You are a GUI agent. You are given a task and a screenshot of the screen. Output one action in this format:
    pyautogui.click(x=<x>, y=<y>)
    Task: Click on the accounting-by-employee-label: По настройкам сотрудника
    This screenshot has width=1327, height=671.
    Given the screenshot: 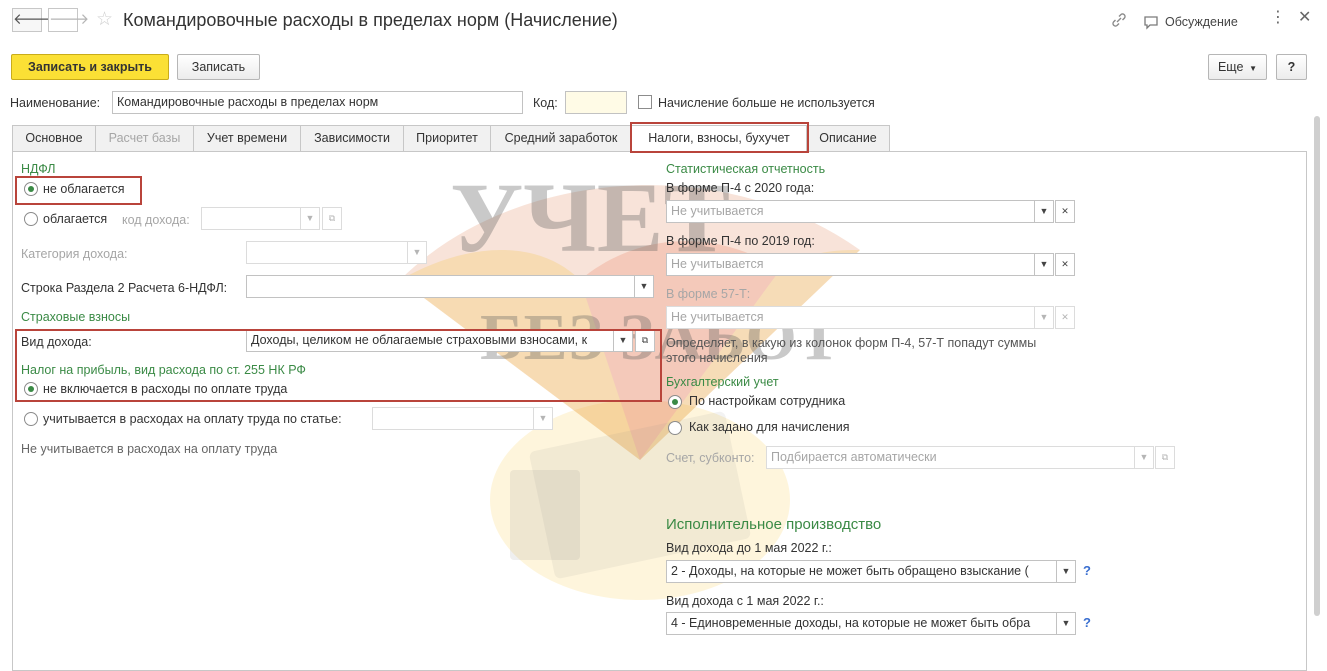 What is the action you would take?
    pyautogui.click(x=767, y=401)
    